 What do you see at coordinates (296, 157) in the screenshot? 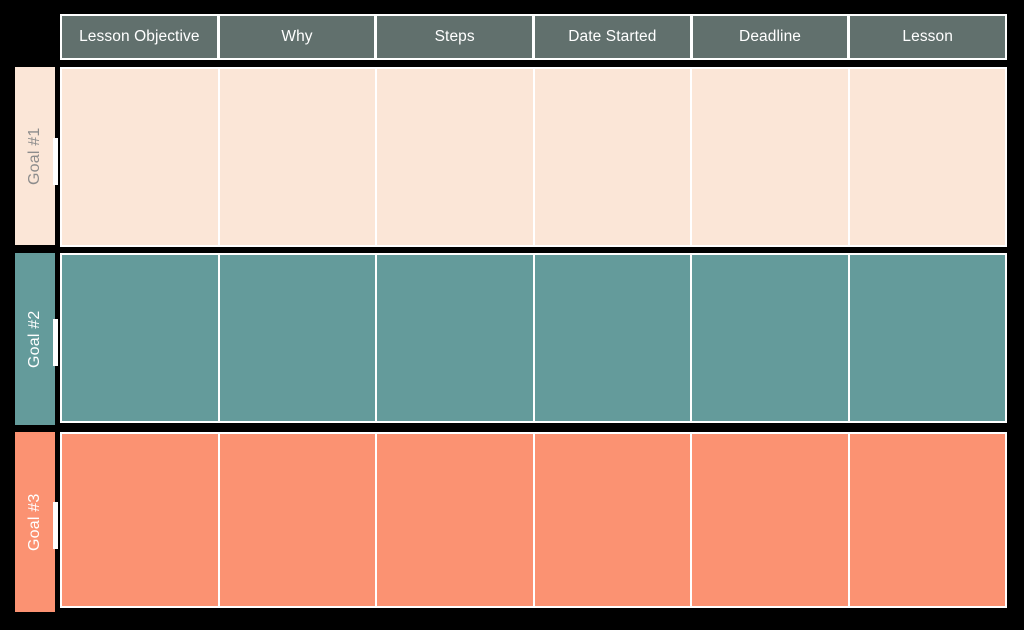
I see `cell-goal1-why` at bounding box center [296, 157].